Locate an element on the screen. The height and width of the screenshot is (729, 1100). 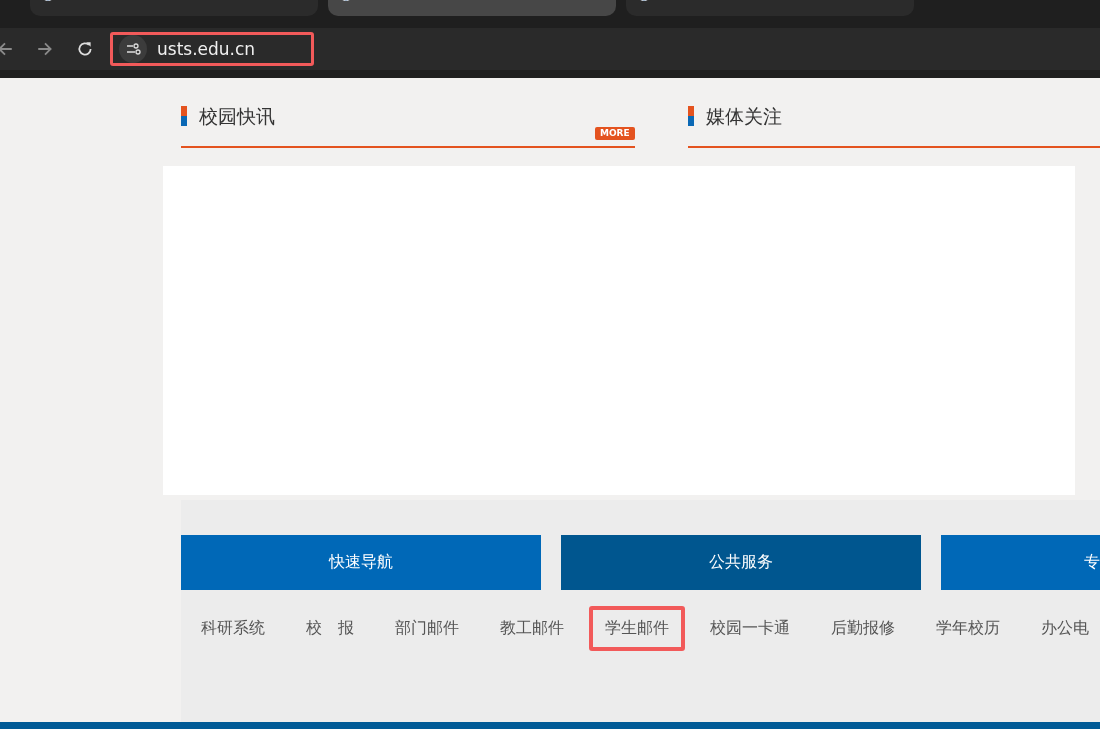
section-title: 校园快讯 is located at coordinates (237, 116).